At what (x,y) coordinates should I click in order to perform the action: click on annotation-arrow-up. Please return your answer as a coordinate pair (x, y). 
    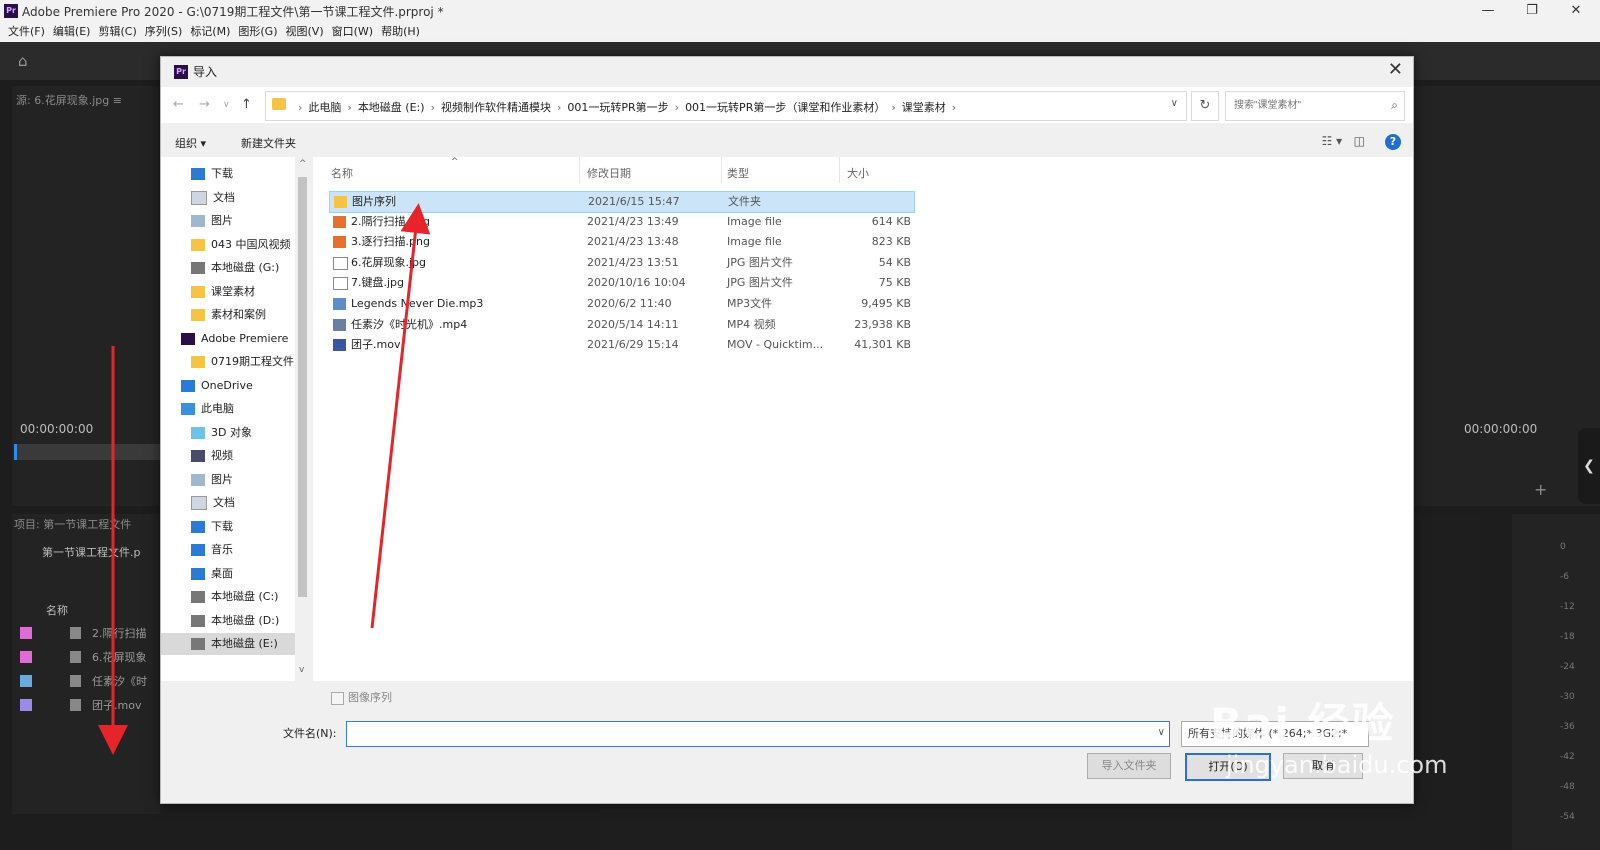
    Looking at the image, I should click on (400, 416).